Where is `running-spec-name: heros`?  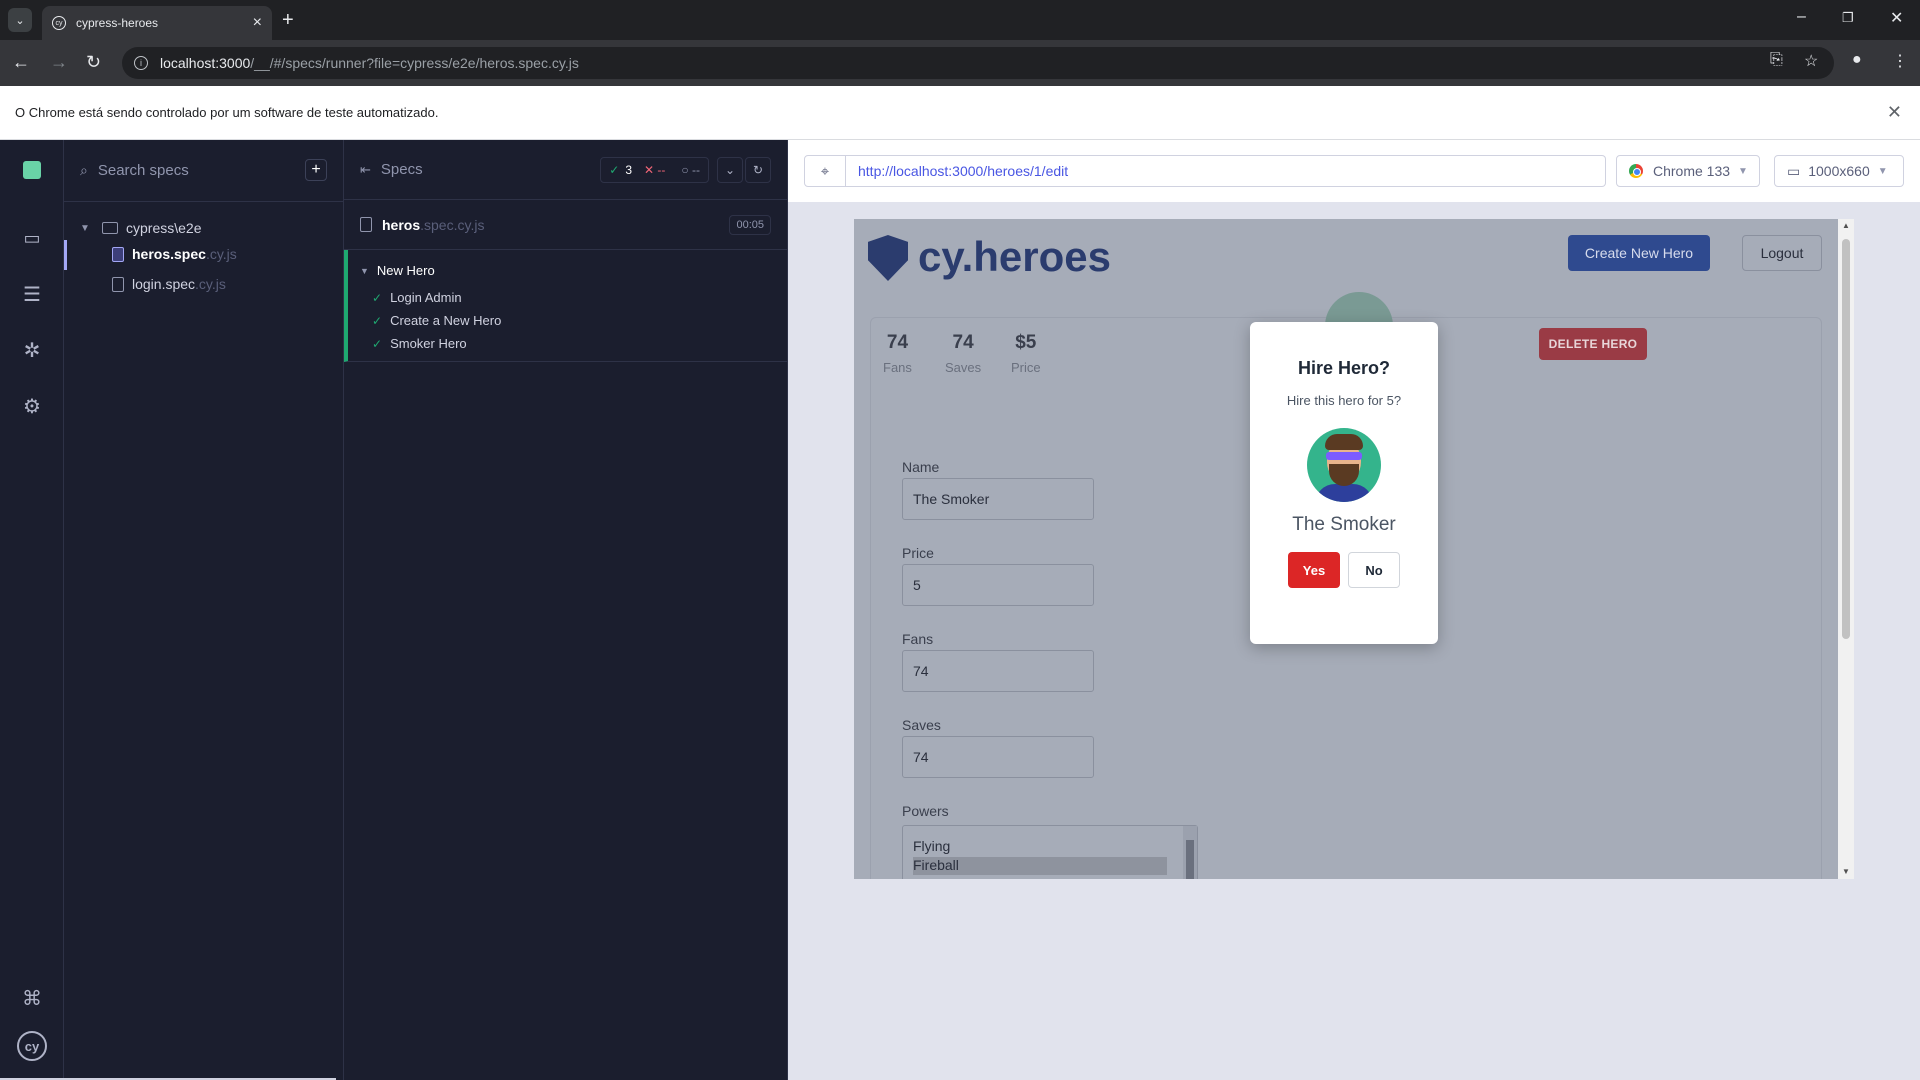 running-spec-name: heros is located at coordinates (401, 224).